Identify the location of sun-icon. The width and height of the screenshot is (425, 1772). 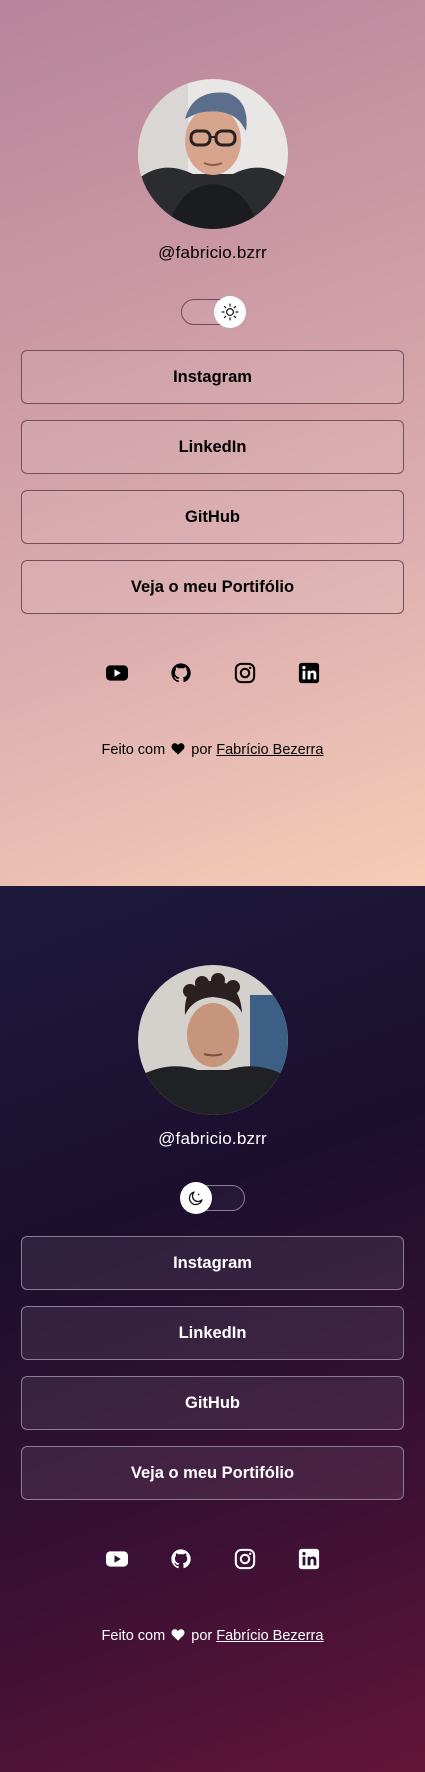
(230, 312).